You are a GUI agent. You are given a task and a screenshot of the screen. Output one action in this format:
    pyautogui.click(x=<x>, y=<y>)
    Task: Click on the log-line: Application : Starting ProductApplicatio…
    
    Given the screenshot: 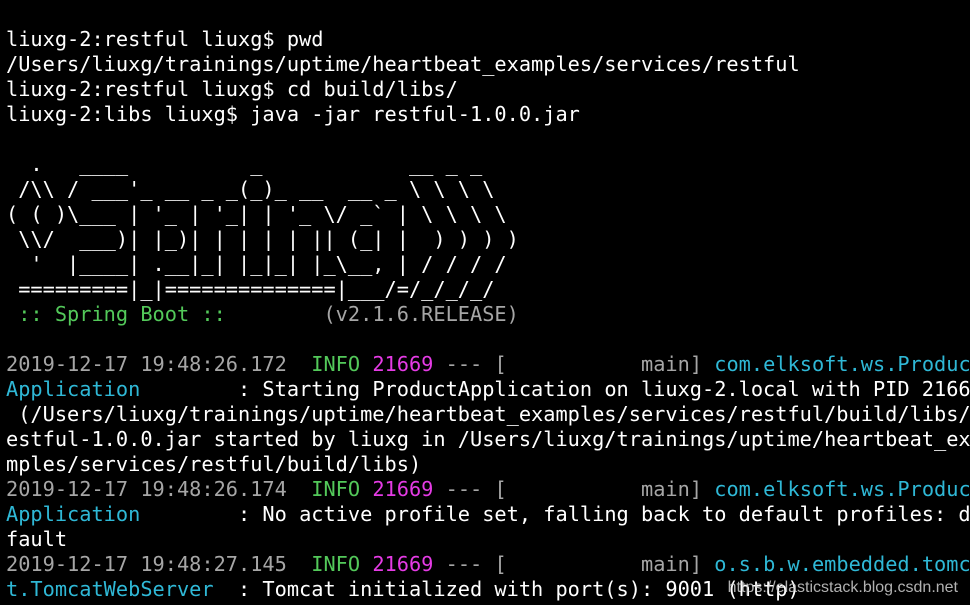 What is the action you would take?
    pyautogui.click(x=485, y=389)
    